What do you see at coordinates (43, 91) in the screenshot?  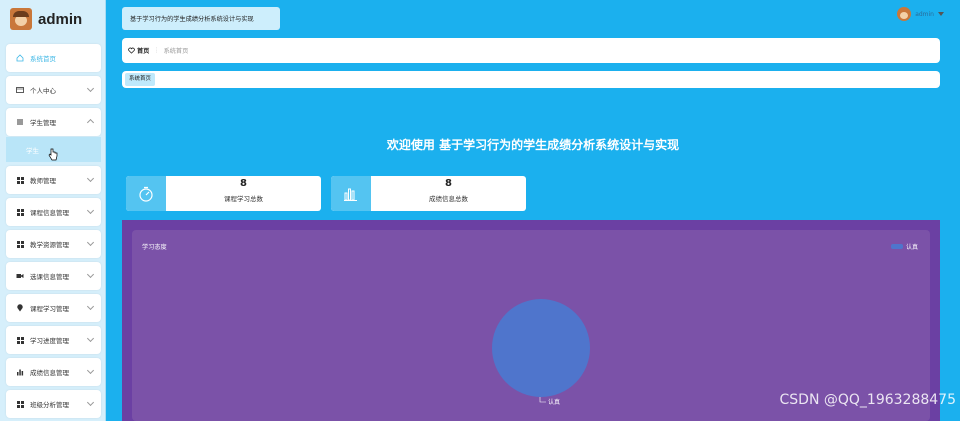 I see `sidebar-item-label: 个人中心` at bounding box center [43, 91].